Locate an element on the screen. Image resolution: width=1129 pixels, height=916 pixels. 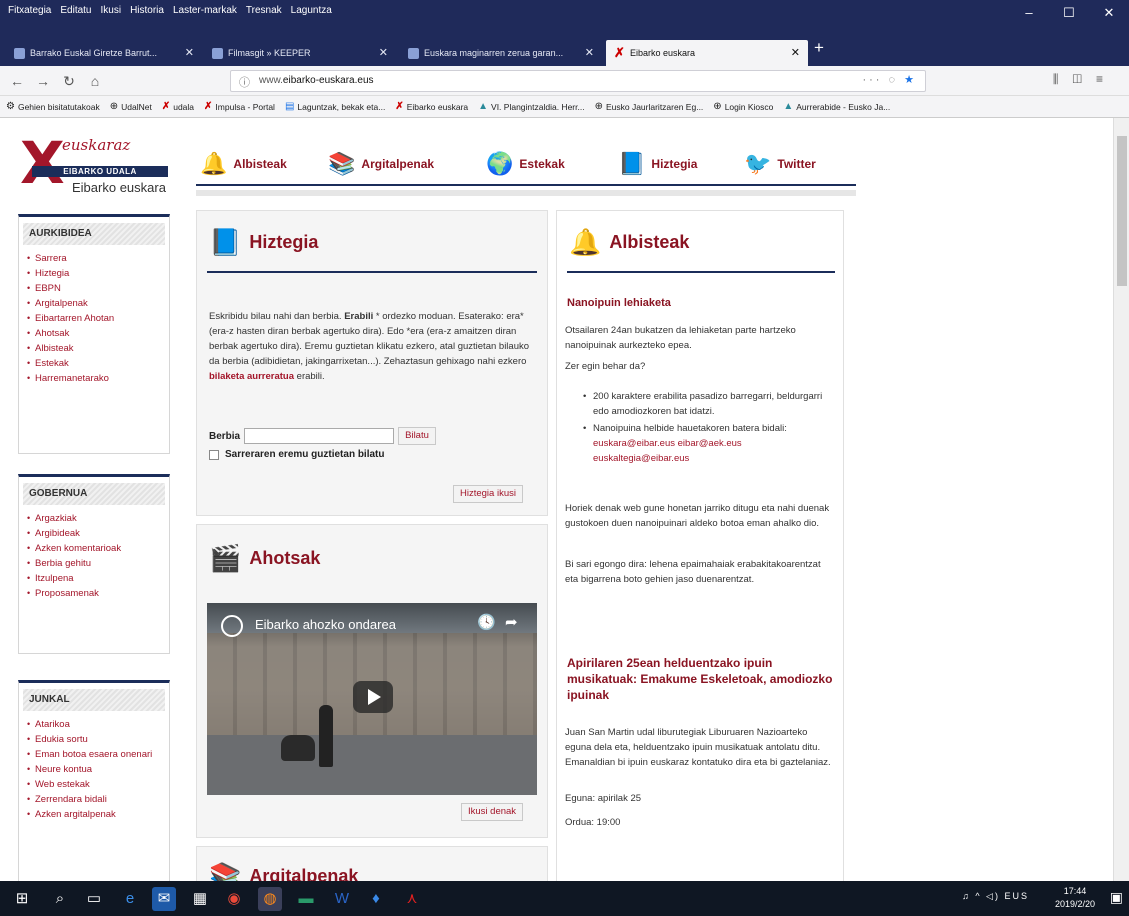
site-logo: X euskaraz EIBARKO UDALA Eibarko euskara is located at coordinates (93, 166).